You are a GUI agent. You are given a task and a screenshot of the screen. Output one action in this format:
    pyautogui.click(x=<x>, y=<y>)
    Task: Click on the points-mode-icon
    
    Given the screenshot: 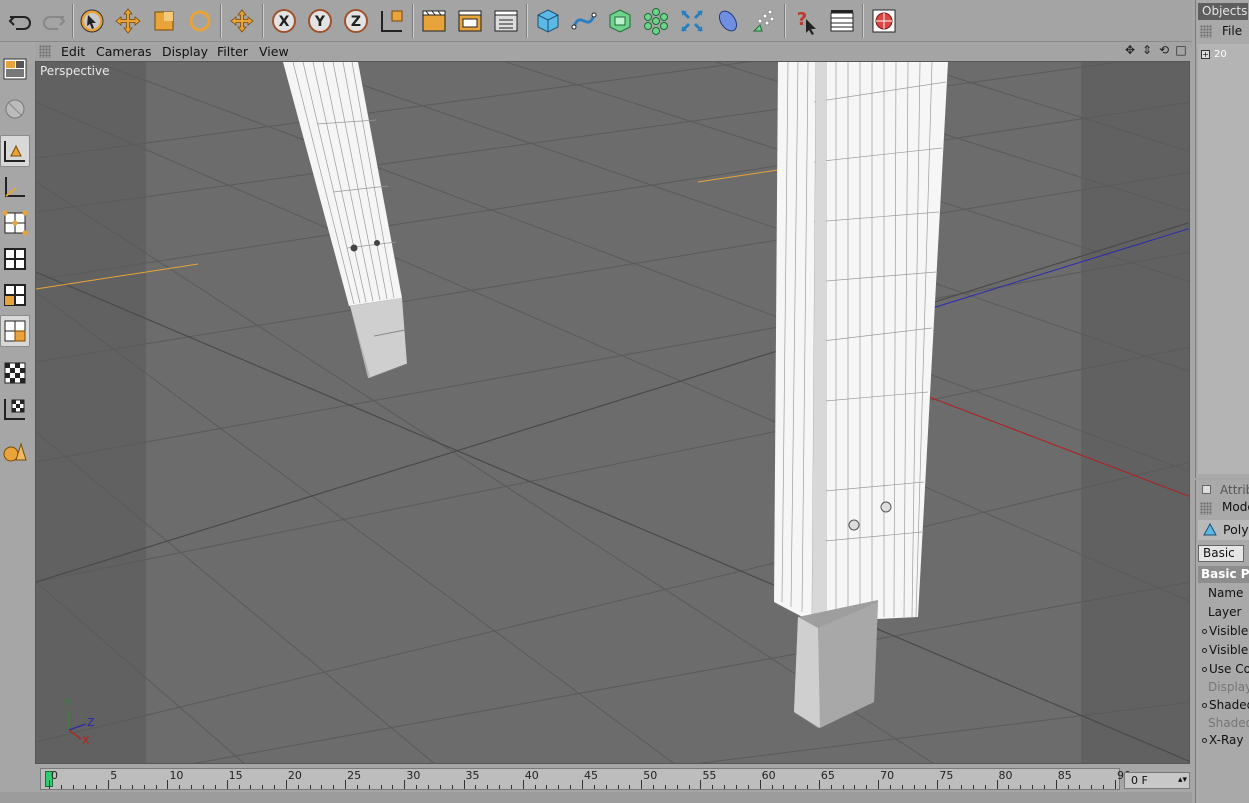 What is the action you would take?
    pyautogui.click(x=15, y=223)
    